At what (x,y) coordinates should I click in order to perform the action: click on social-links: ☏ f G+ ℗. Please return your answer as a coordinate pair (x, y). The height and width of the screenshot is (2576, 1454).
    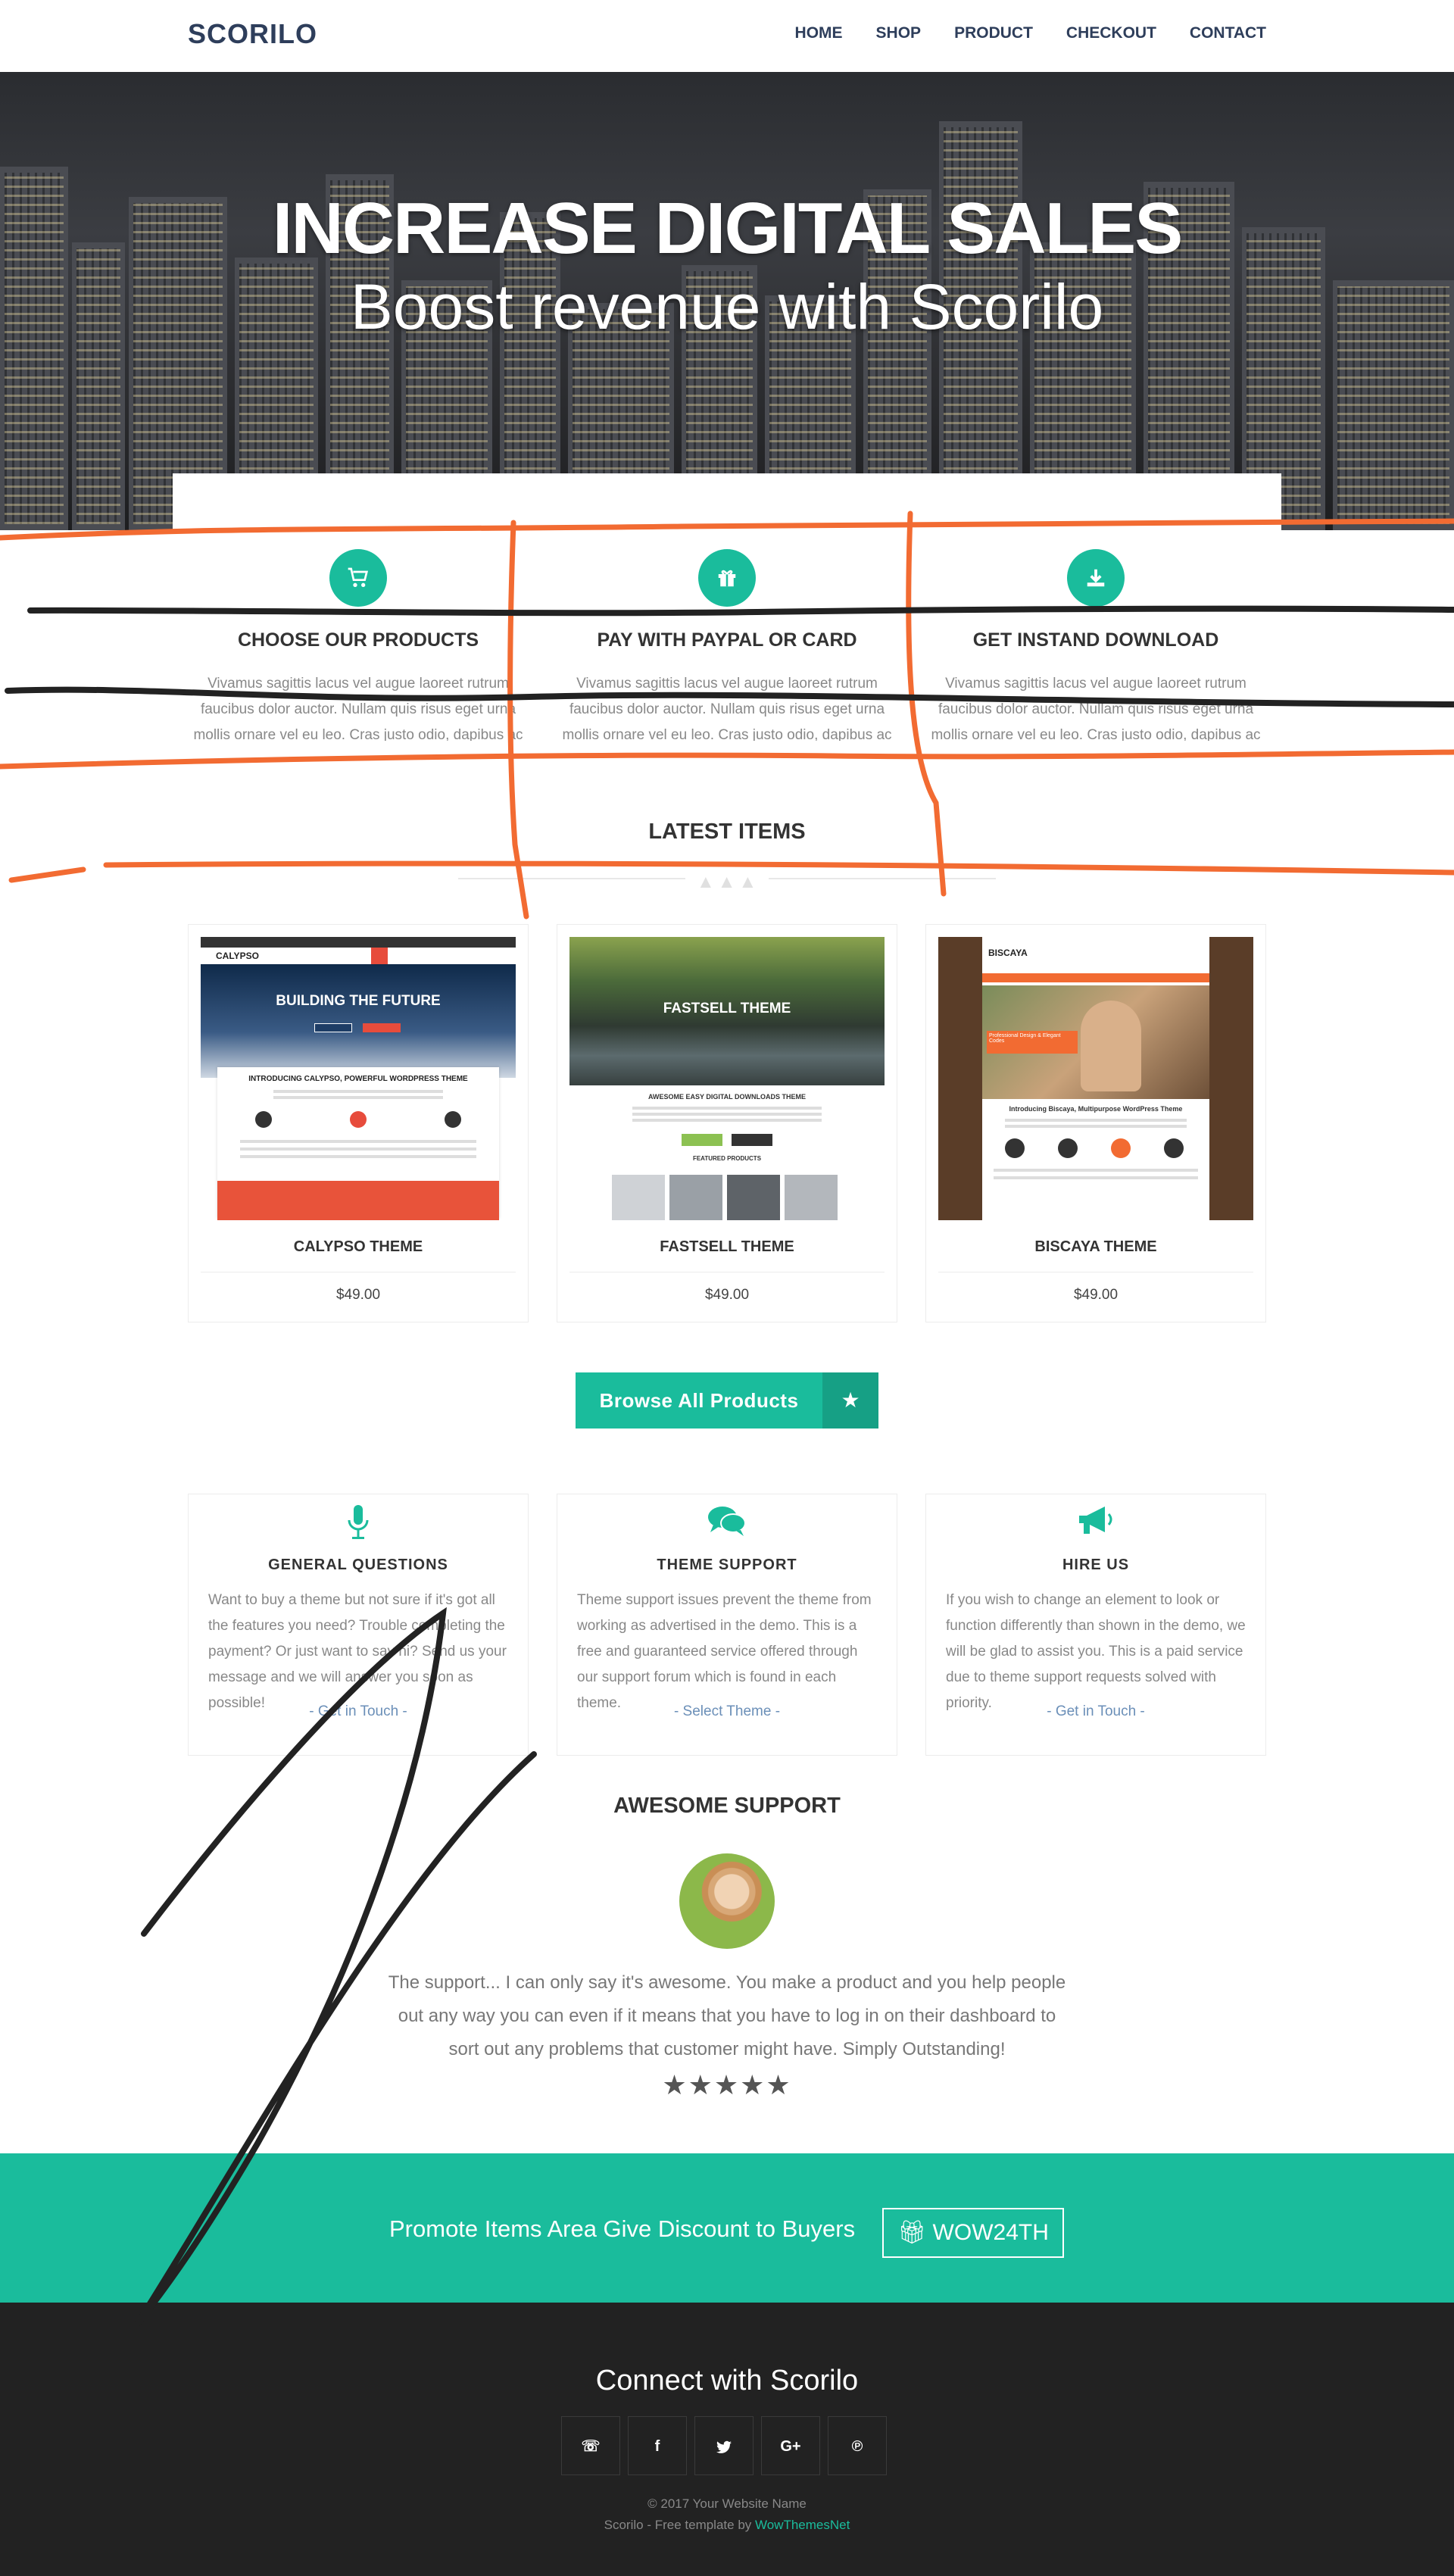
    Looking at the image, I should click on (724, 2446).